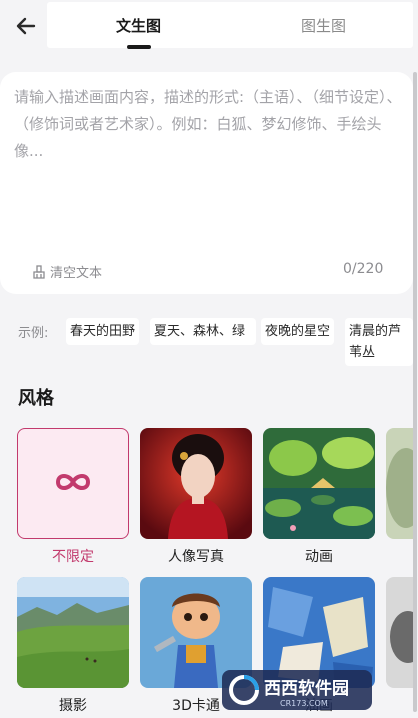  Describe the element at coordinates (304, 703) in the screenshot. I see `svg-text: CR173.COM` at that location.